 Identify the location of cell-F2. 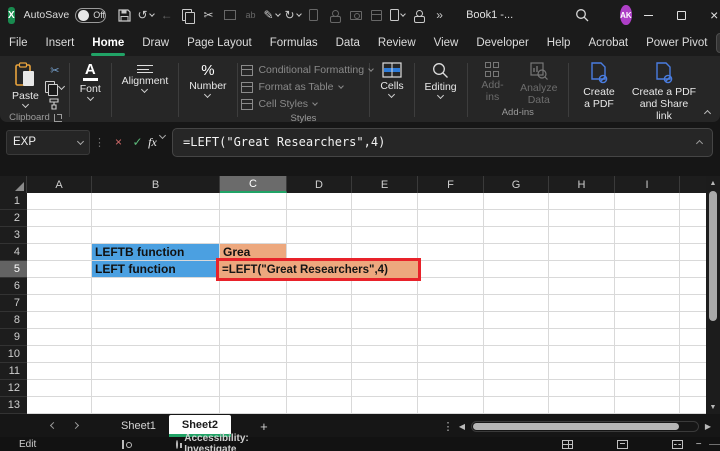
(451, 218).